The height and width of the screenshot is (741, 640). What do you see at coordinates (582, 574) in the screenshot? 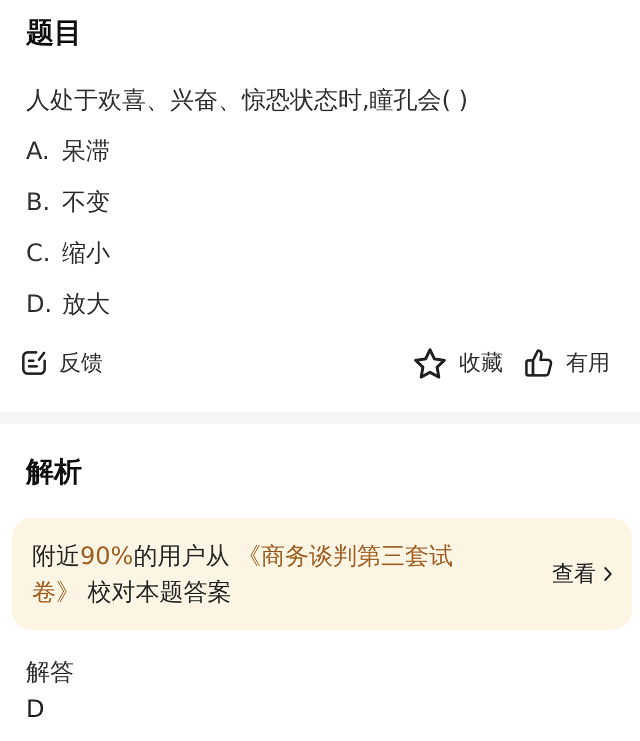
I see `view-link: 查看` at bounding box center [582, 574].